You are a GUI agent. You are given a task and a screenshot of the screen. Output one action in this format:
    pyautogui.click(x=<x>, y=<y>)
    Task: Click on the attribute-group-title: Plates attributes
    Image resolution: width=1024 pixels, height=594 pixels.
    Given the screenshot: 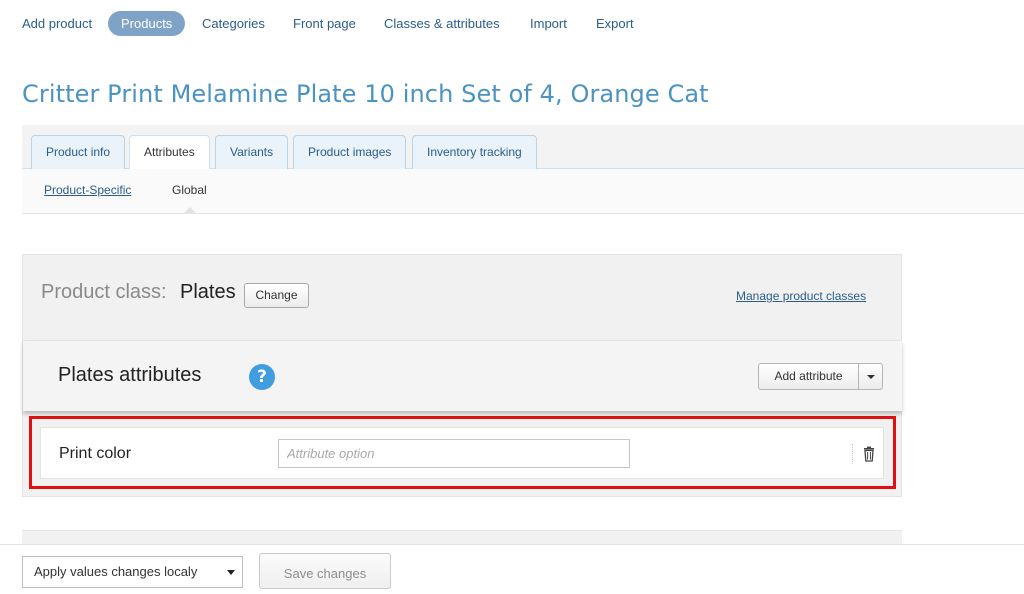 What is the action you would take?
    pyautogui.click(x=130, y=375)
    